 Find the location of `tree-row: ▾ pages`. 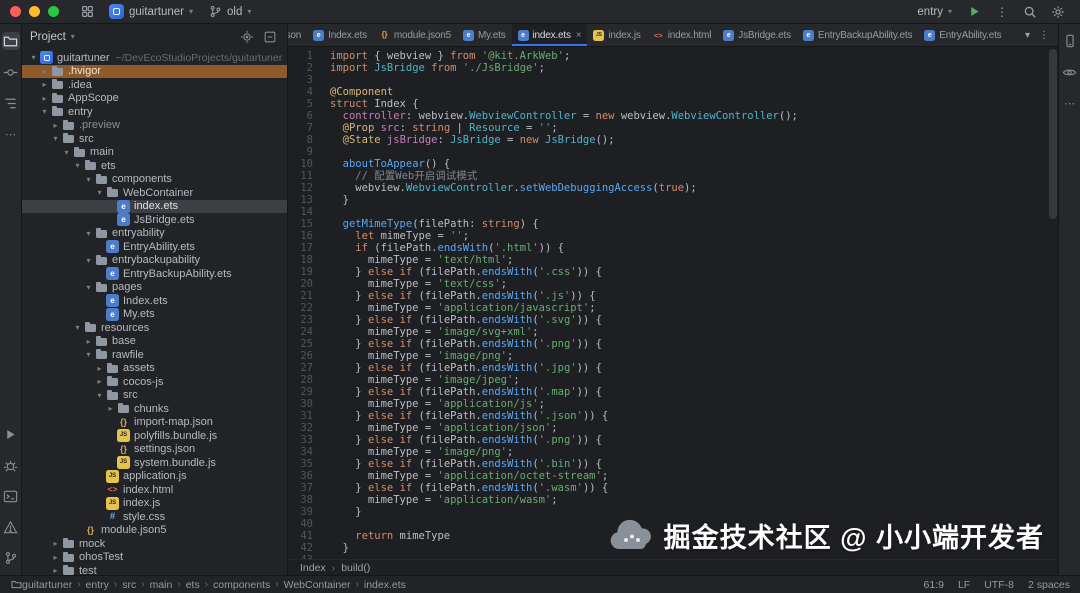

tree-row: ▾ pages is located at coordinates (154, 288).